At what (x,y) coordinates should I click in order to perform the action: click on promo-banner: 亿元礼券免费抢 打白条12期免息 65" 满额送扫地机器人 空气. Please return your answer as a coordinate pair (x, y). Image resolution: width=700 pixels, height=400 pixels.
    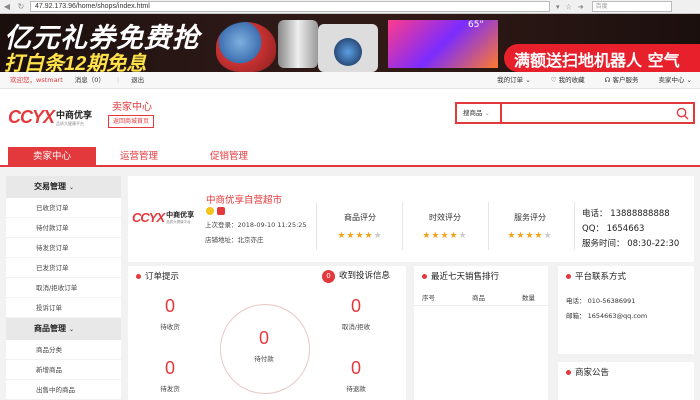
    Looking at the image, I should click on (350, 43).